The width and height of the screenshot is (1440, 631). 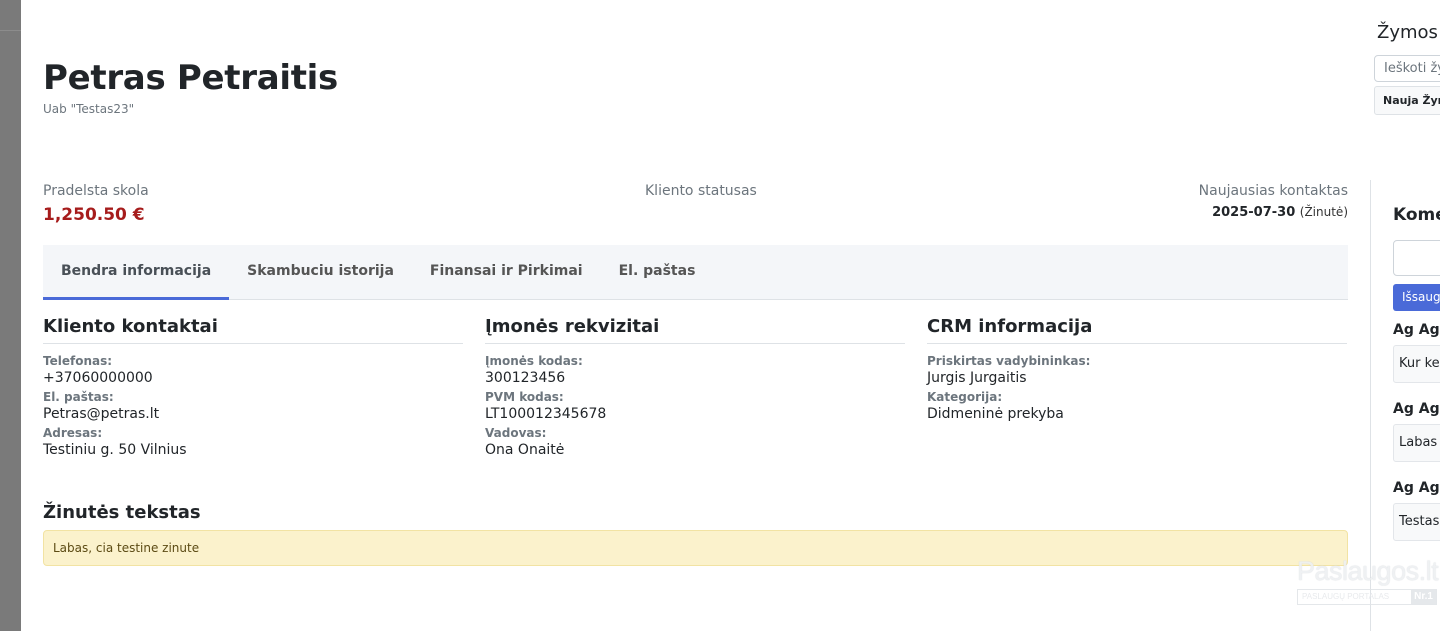 I want to click on assigned-manager-value: Jurgis Jurgaitis, so click(x=977, y=378).